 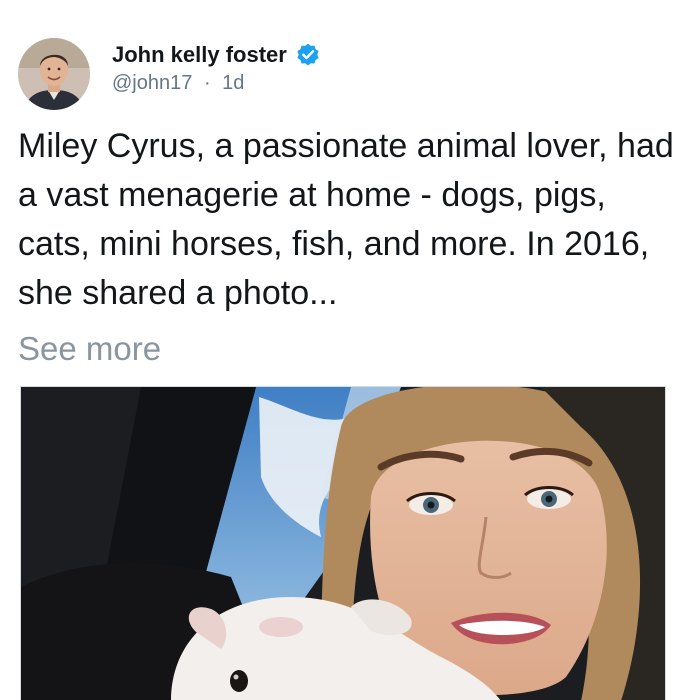 I want to click on verified-badge-icon, so click(x=308, y=54).